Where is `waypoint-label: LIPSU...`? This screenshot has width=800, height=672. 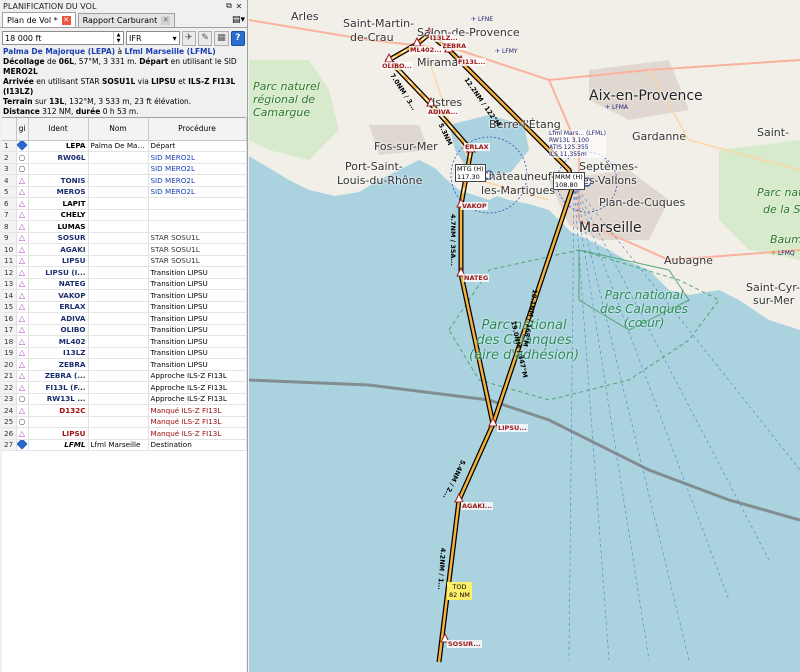 waypoint-label: LIPSU... is located at coordinates (512, 428).